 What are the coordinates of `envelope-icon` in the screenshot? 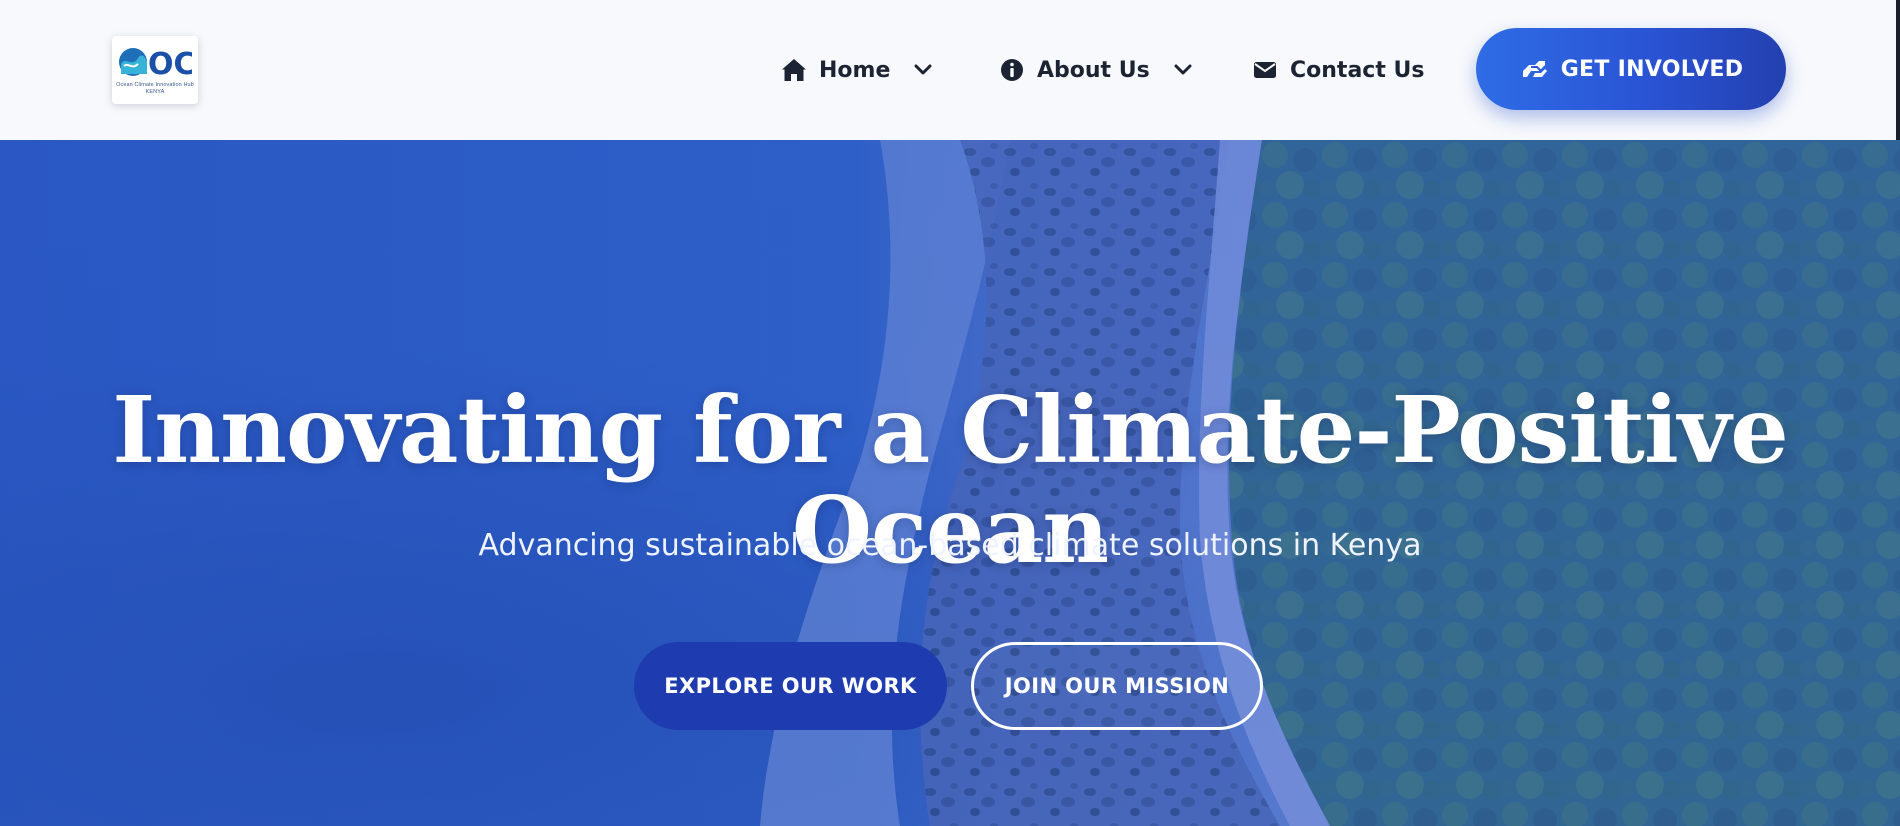 It's located at (1265, 70).